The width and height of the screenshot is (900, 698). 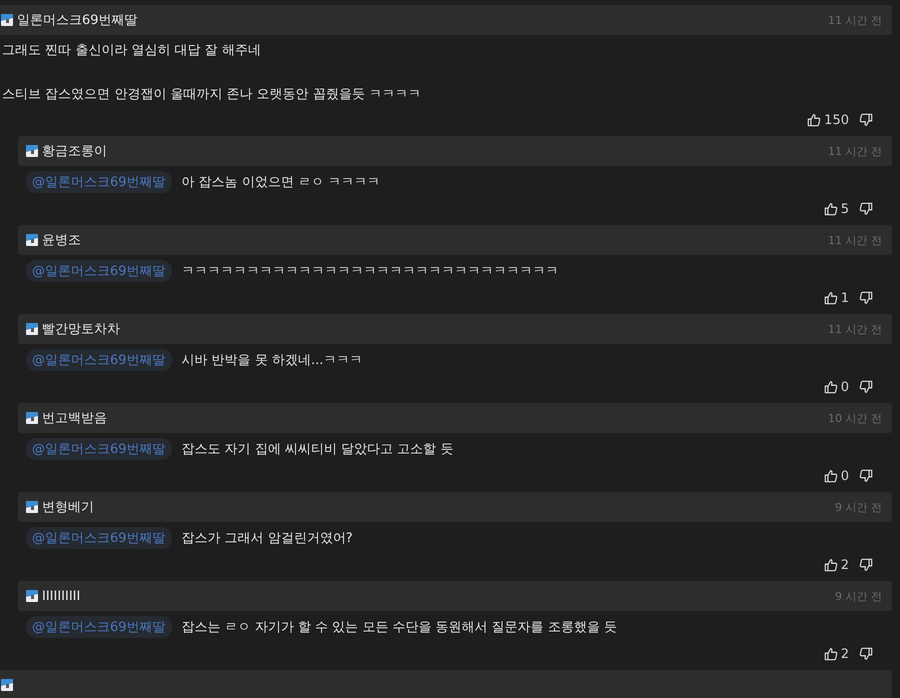 I want to click on author-name: 번고백받음, so click(x=74, y=418).